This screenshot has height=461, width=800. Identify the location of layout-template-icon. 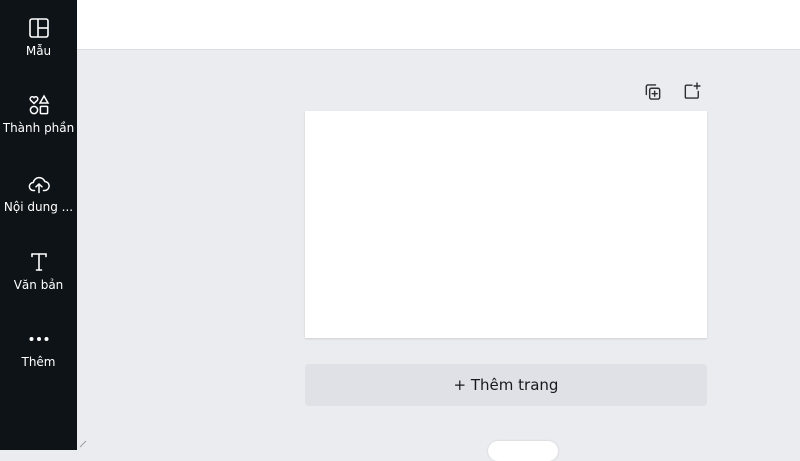
(38, 28).